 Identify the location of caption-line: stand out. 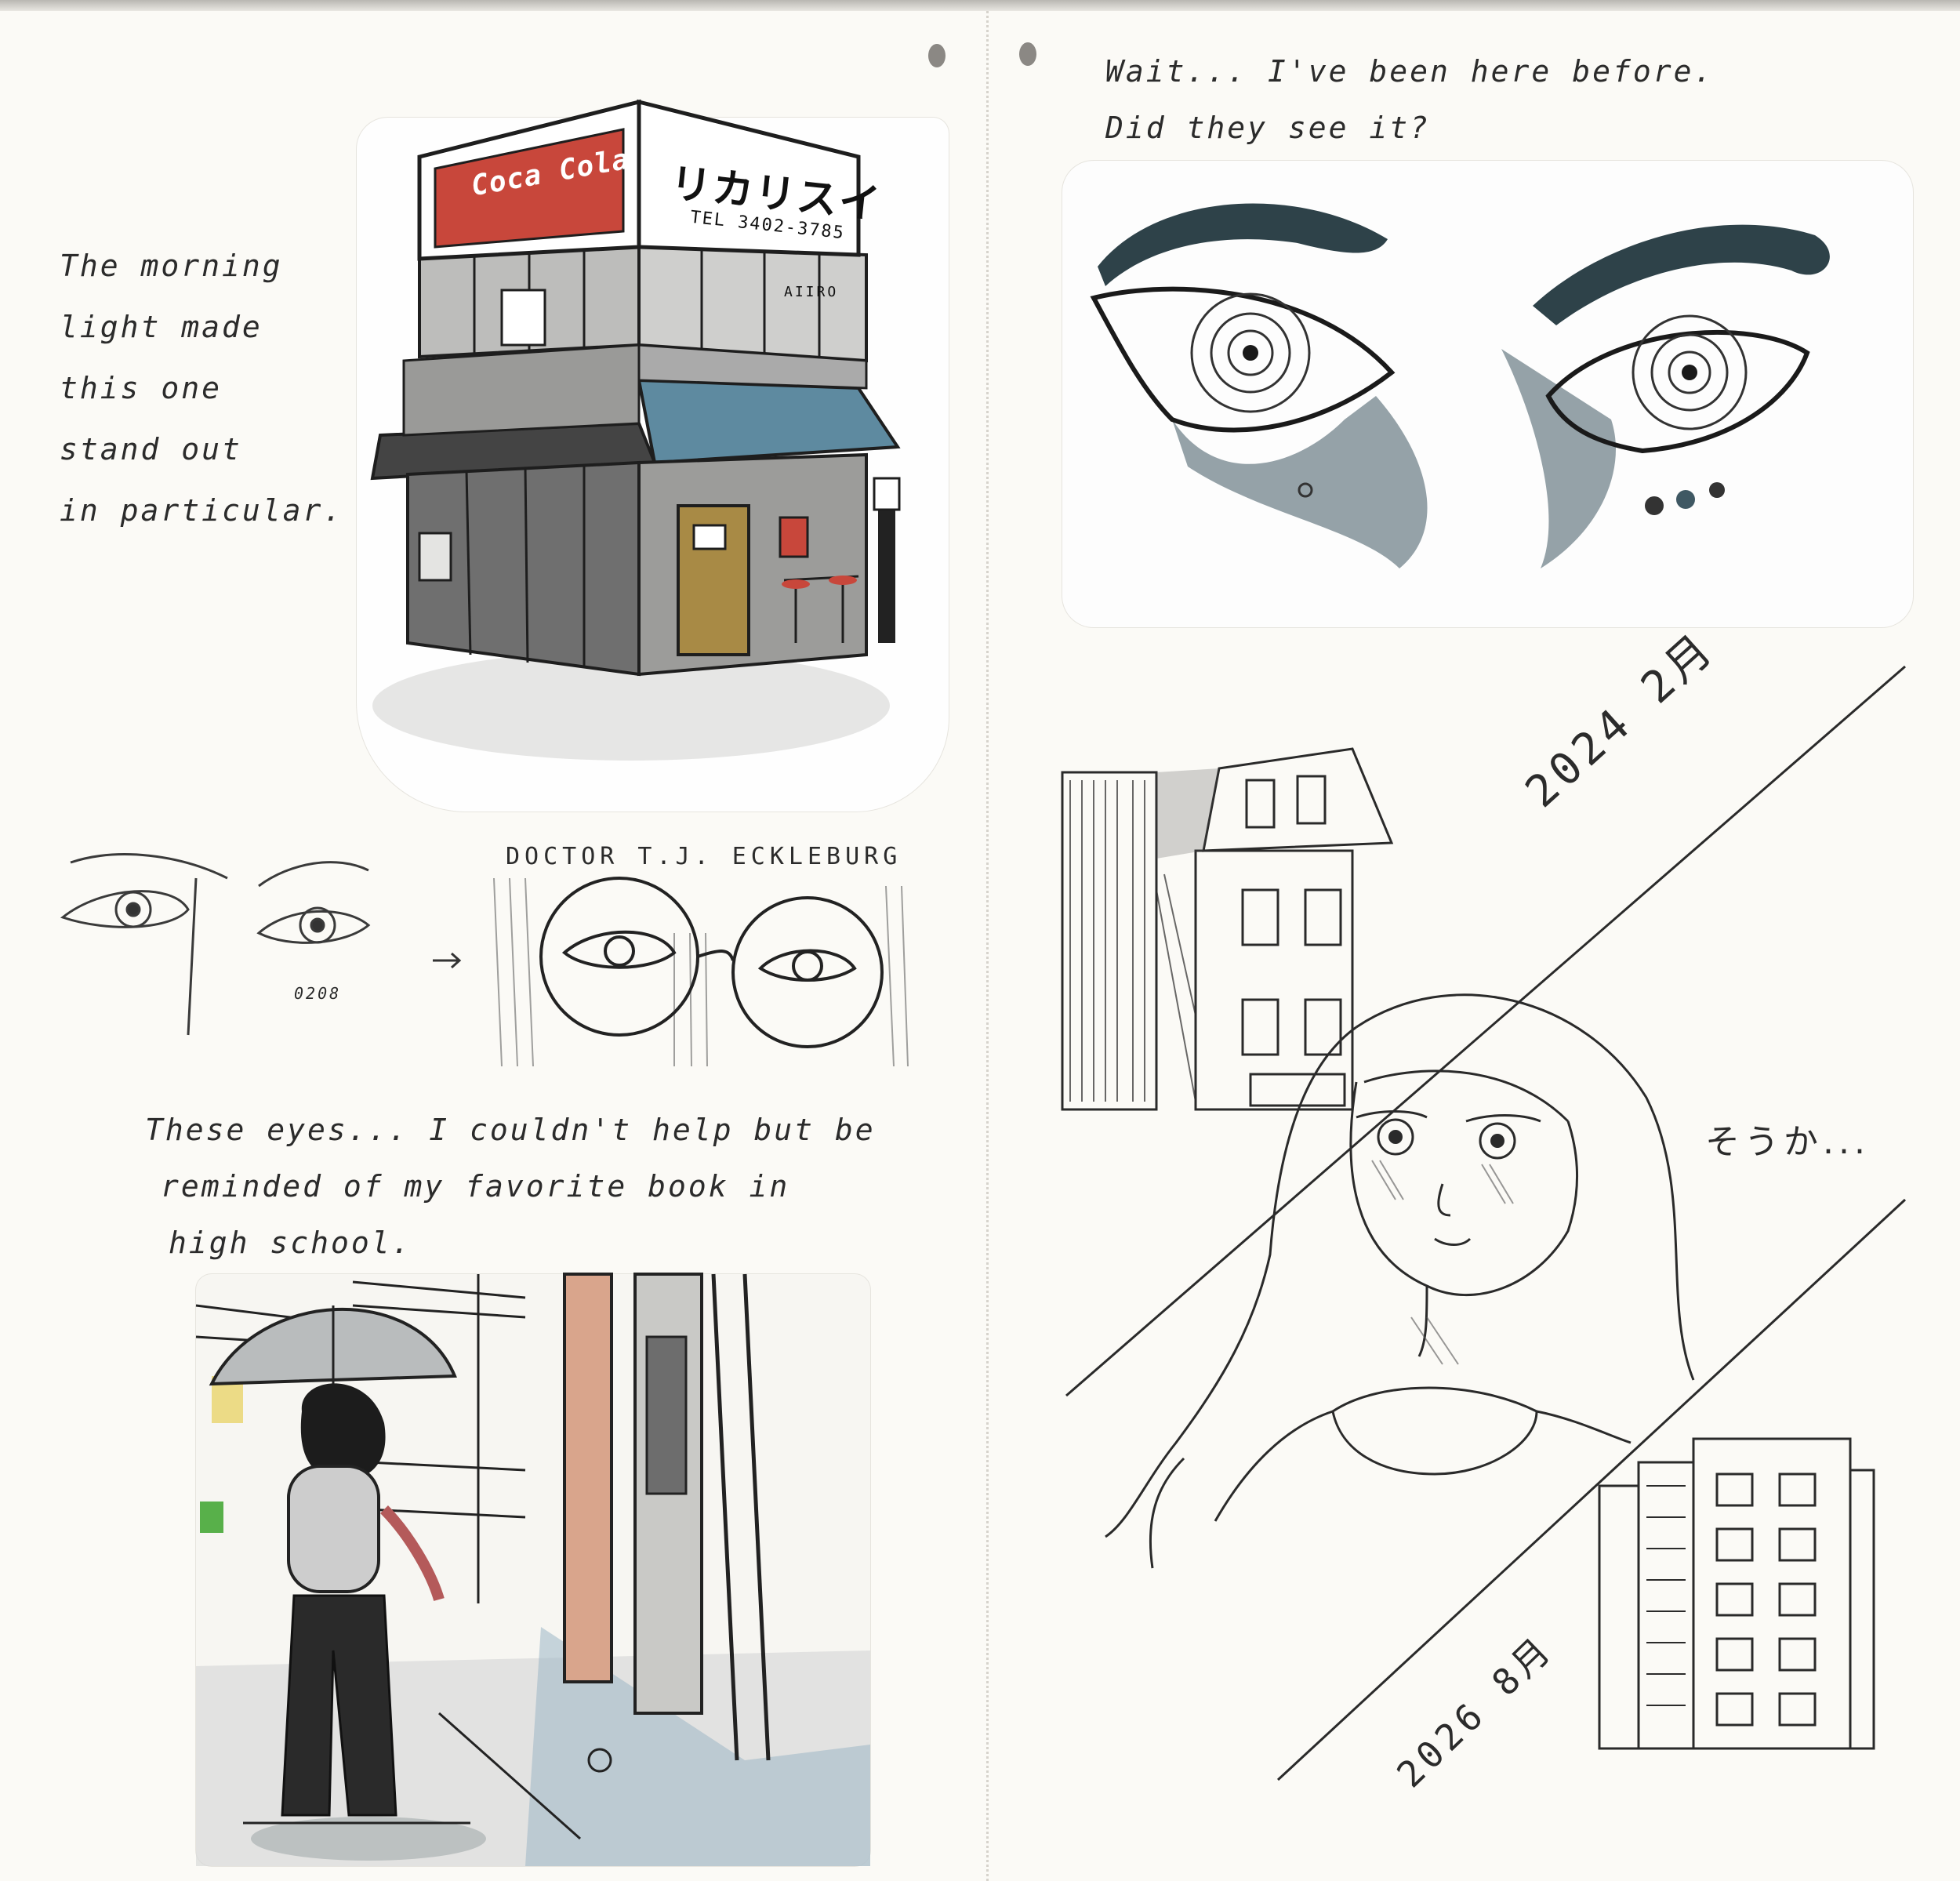
(151, 450).